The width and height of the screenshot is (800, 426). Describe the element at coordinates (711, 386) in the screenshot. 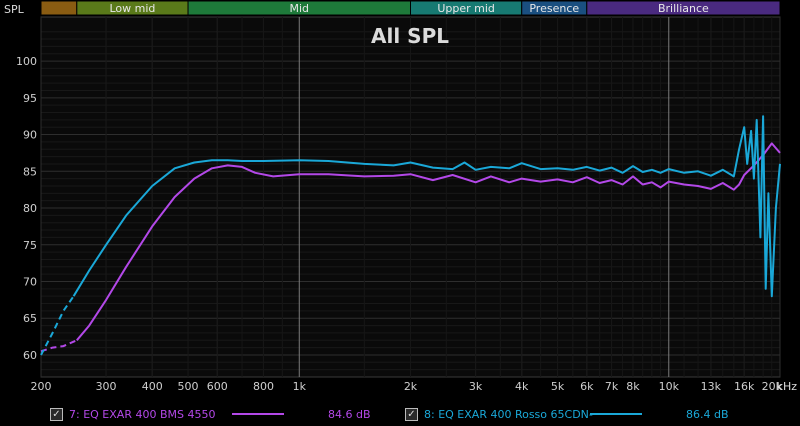

I see `x-tick-label-15: 13k` at that location.